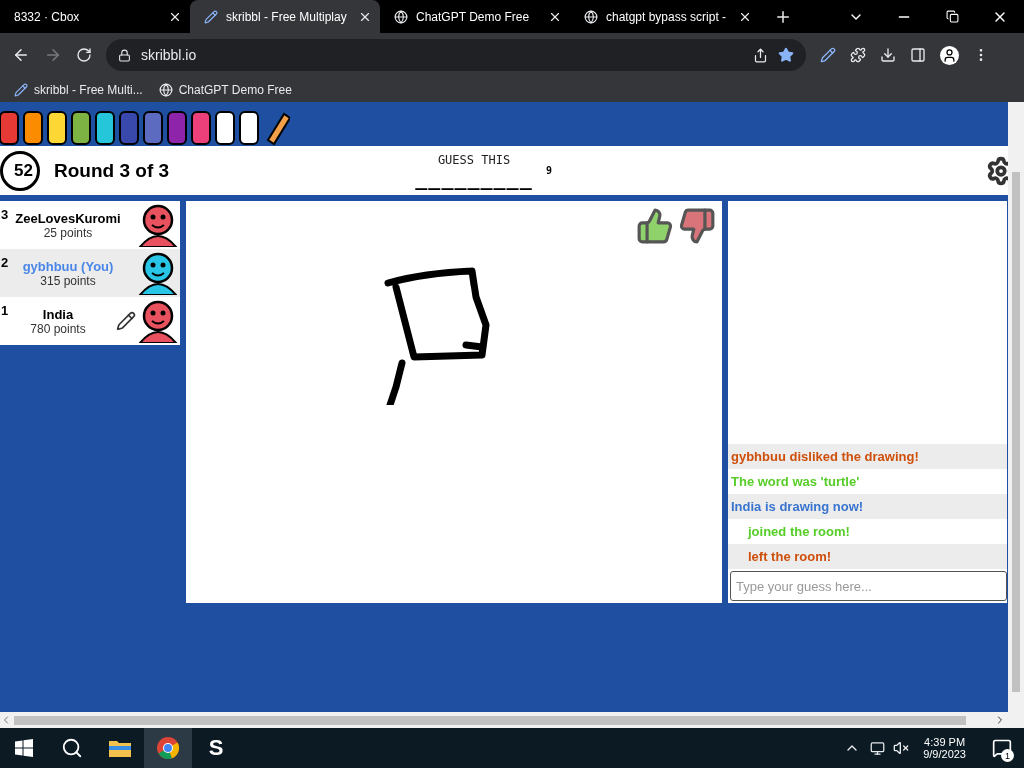 The width and height of the screenshot is (1024, 768). I want to click on clock-date: 9/9/2023, so click(944, 754).